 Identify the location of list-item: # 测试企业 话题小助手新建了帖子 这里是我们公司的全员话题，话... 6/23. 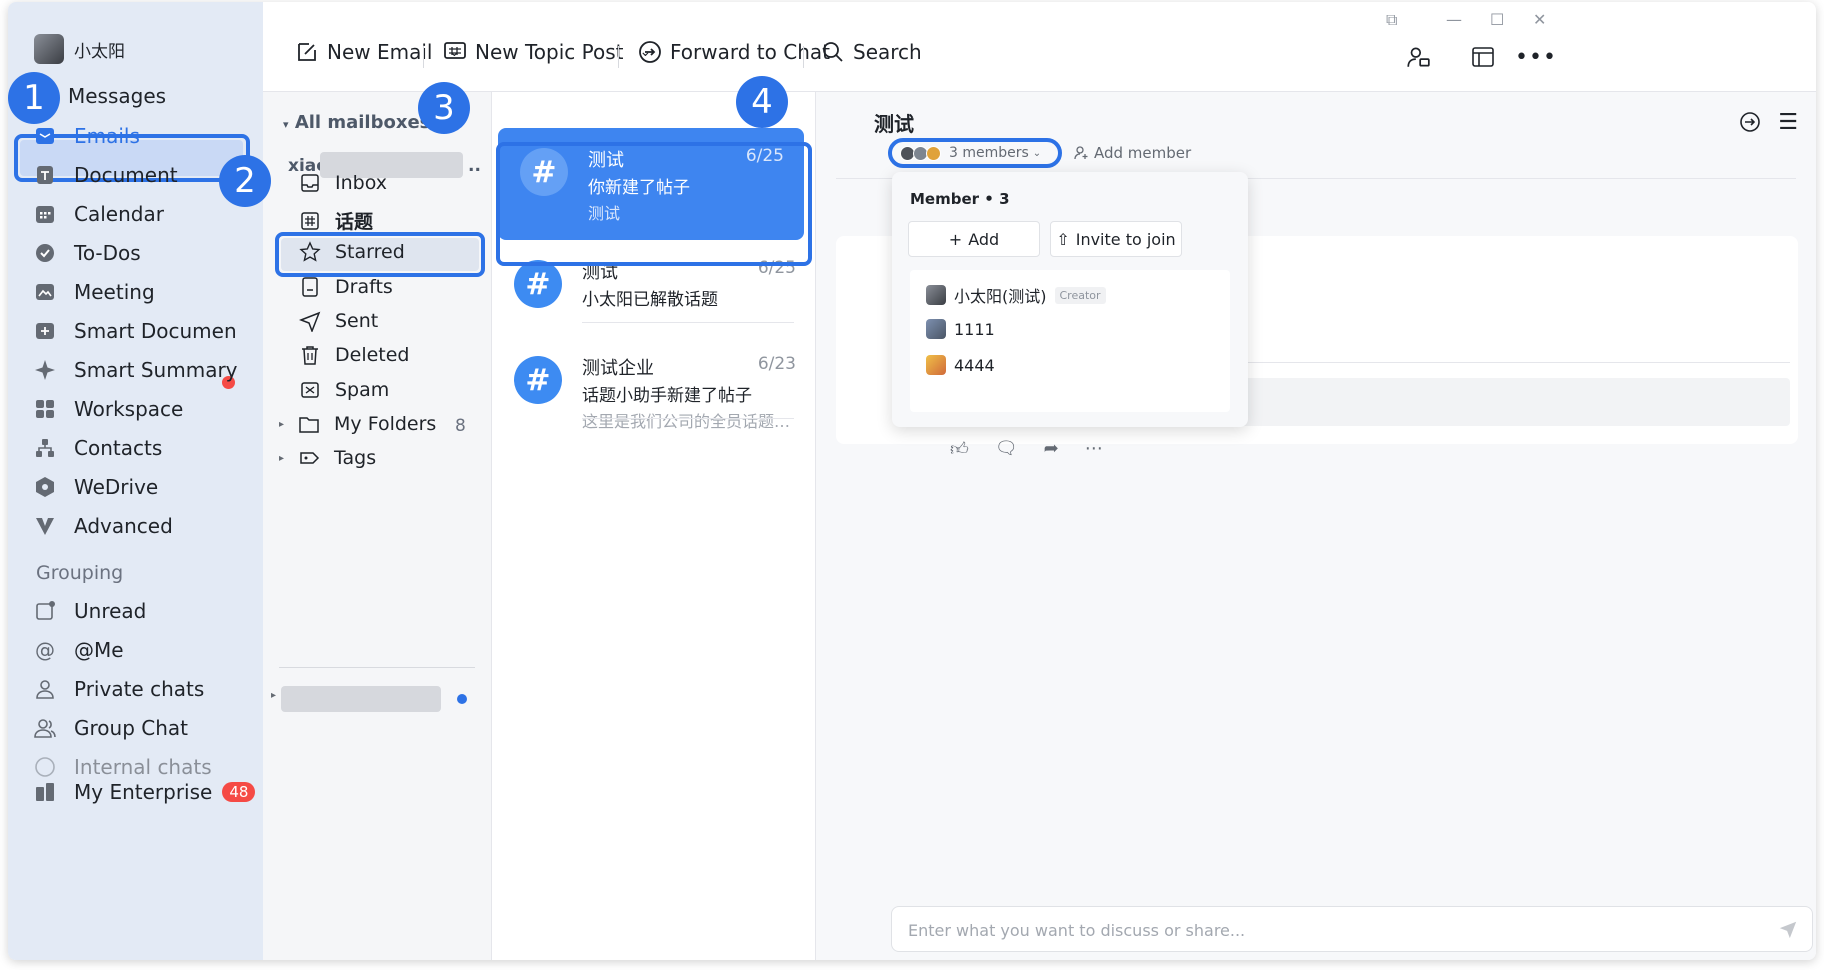
(654, 388).